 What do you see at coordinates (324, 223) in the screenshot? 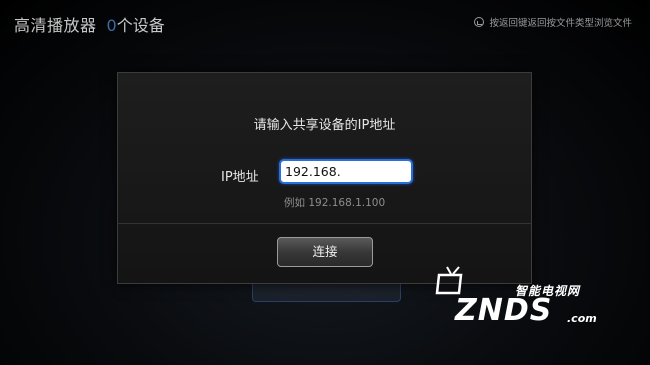
I see `dialog-divider` at bounding box center [324, 223].